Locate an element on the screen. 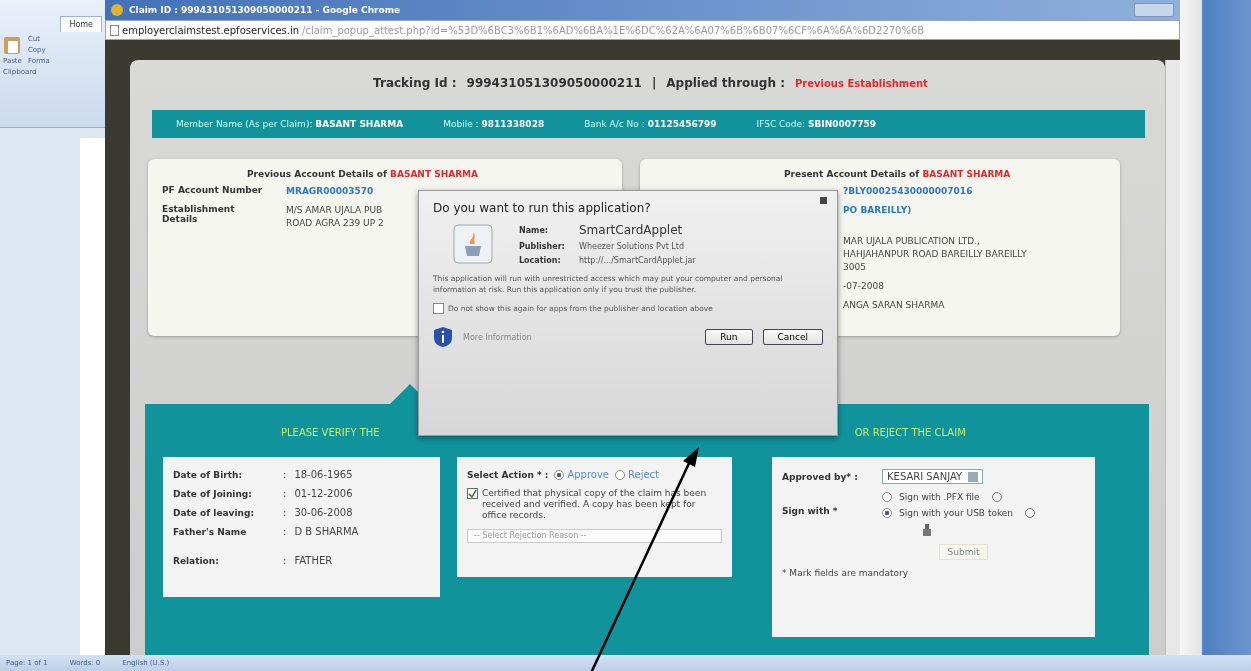 The image size is (1251, 671). field-value: ANGA SARAN SHARMA is located at coordinates (894, 305).